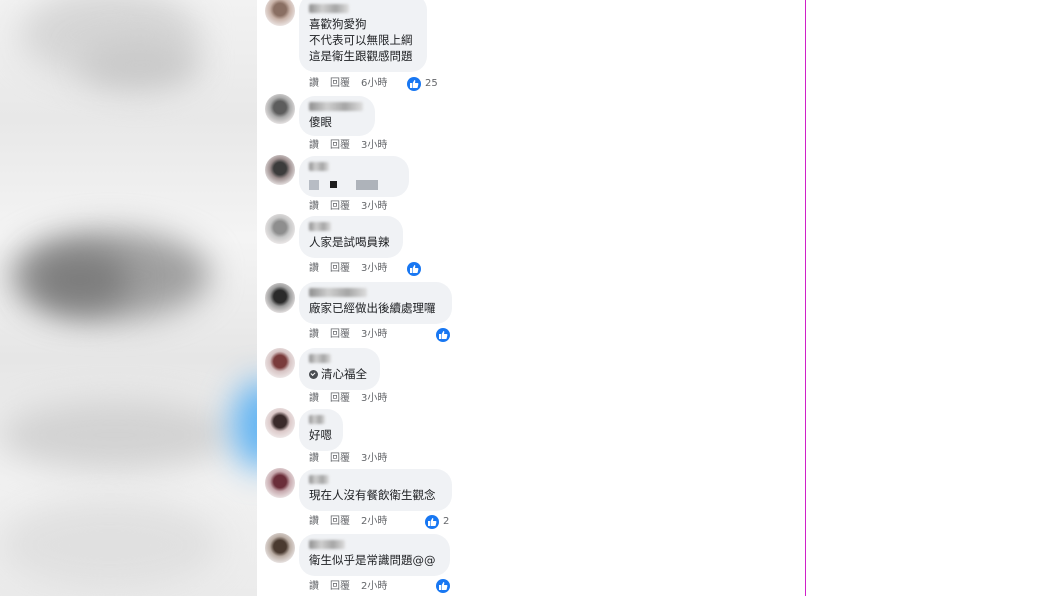  I want to click on comment-bubble: 清心福全, so click(339, 369).